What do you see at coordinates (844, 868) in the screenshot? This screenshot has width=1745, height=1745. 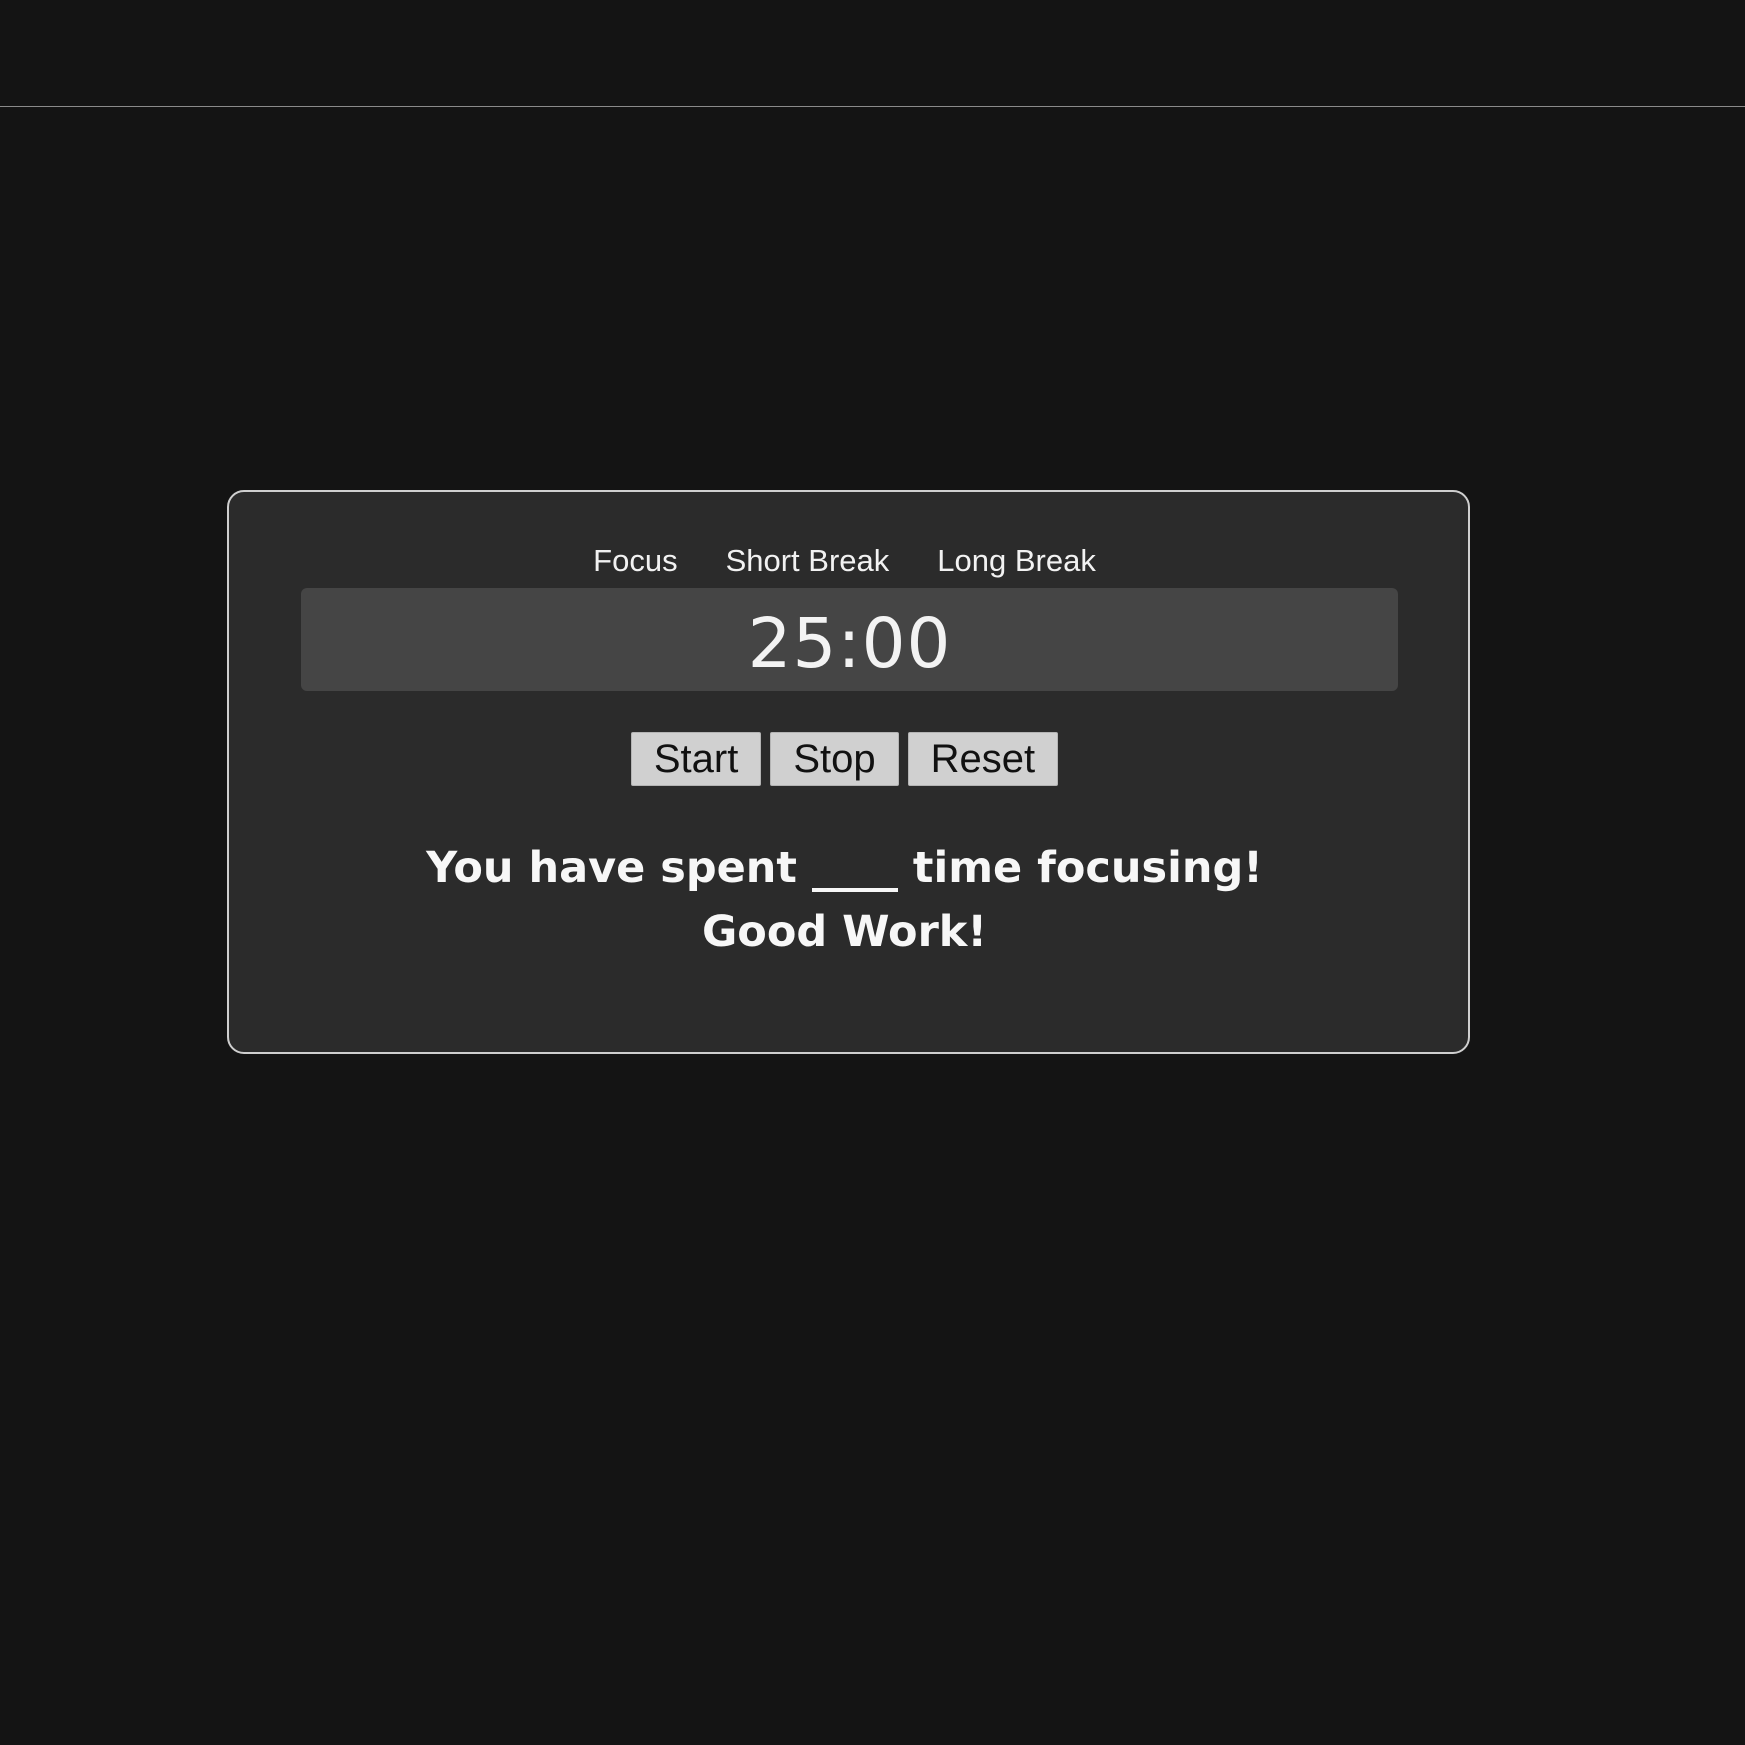 I see `focus-time-message: You have spent ____ time focusing!` at bounding box center [844, 868].